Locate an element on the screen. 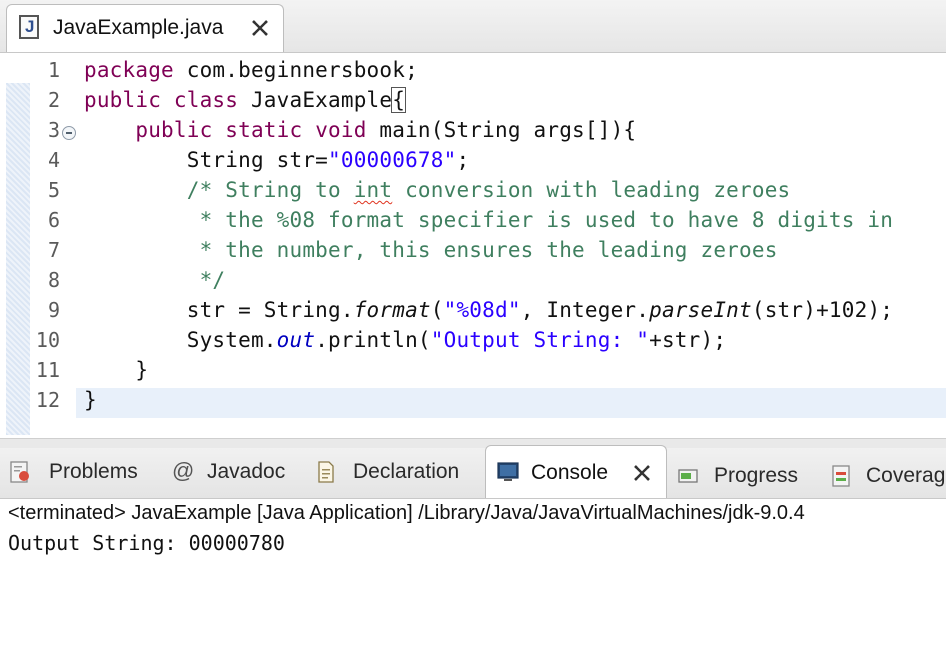  tab-console: Console is located at coordinates (576, 471).